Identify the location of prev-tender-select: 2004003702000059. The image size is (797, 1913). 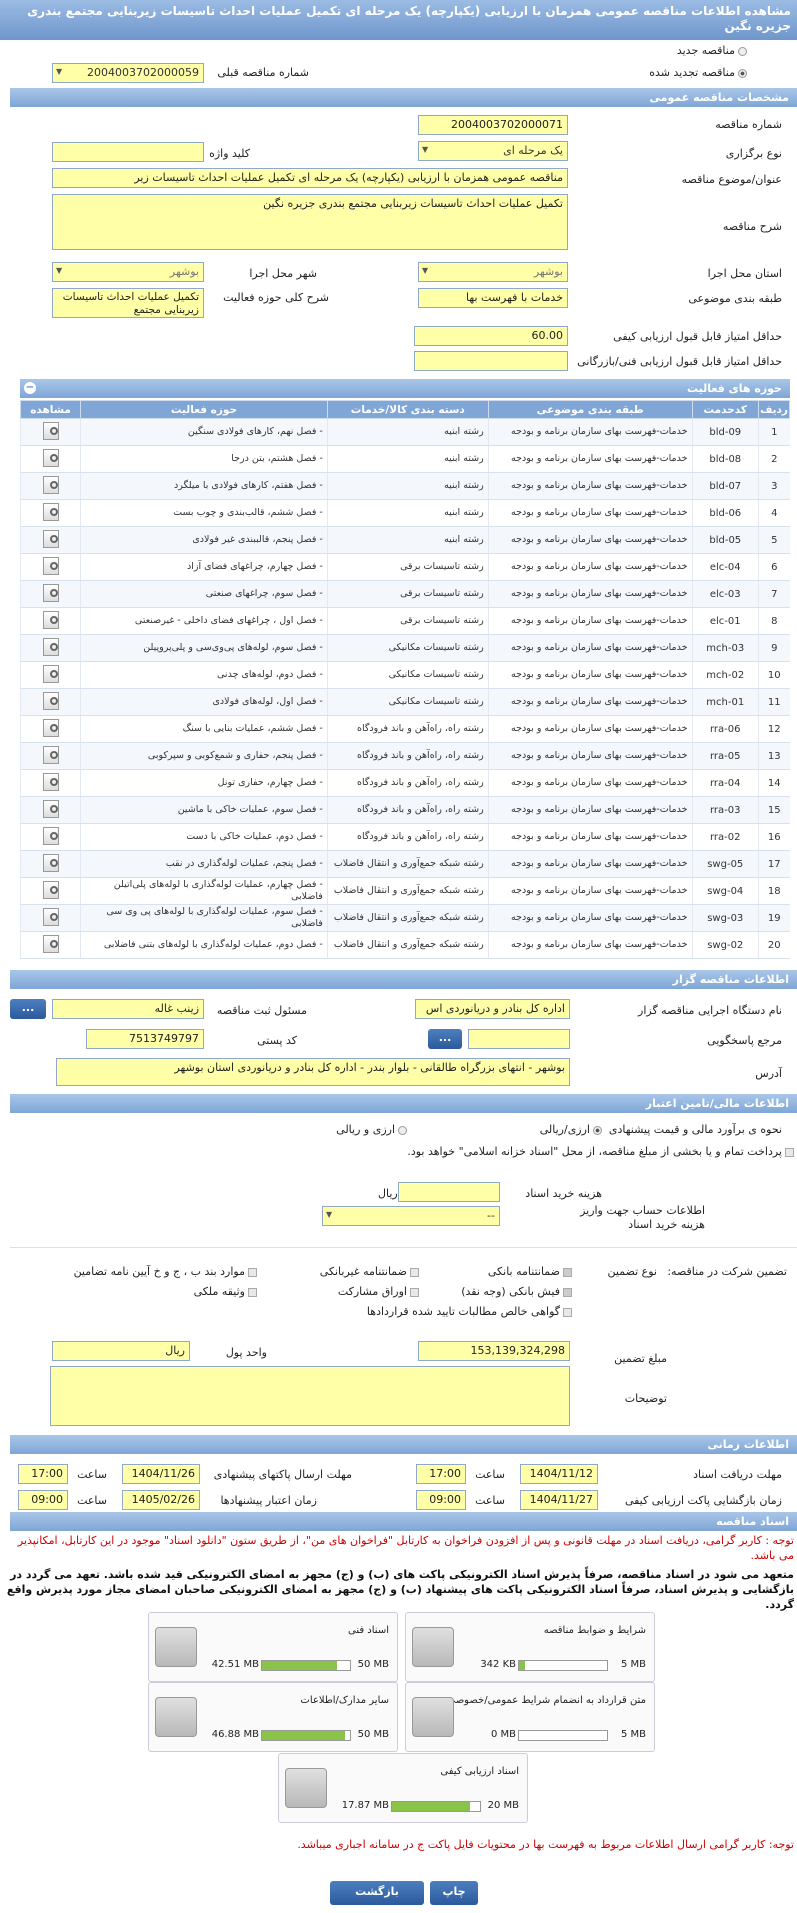
(128, 73).